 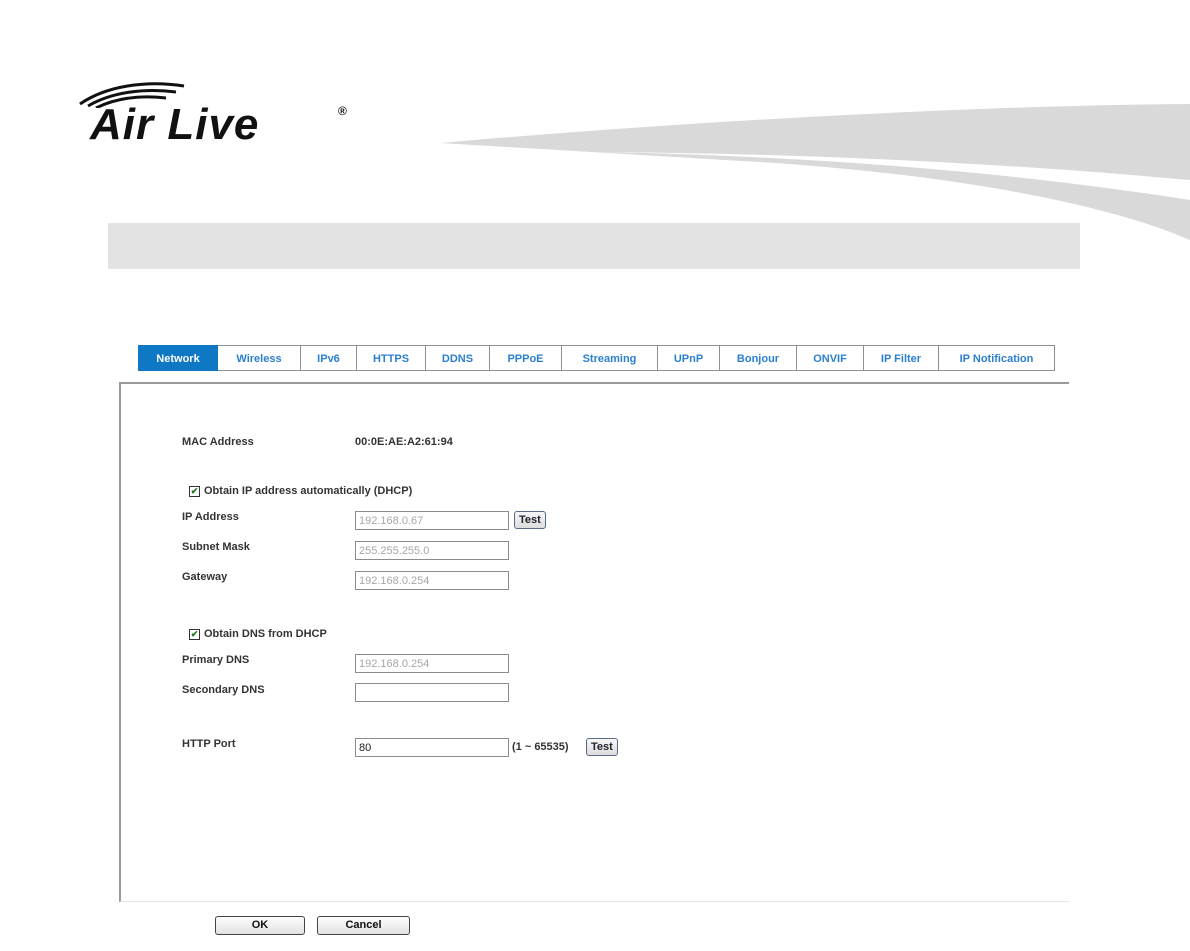 What do you see at coordinates (308, 491) in the screenshot?
I see `dhcp-label: Obtain IP address automatically (DHCP)` at bounding box center [308, 491].